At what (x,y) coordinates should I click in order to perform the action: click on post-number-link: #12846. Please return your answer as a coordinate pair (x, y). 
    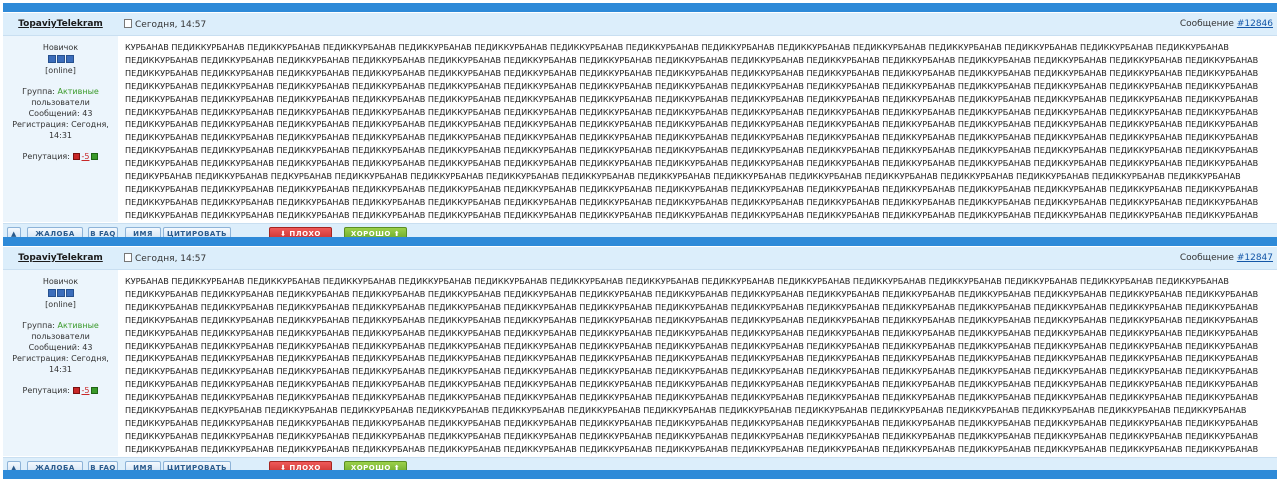
    Looking at the image, I should click on (1255, 24).